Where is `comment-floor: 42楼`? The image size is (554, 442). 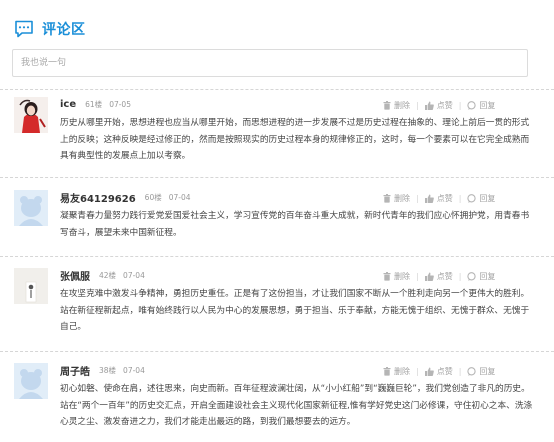 comment-floor: 42楼 is located at coordinates (108, 275).